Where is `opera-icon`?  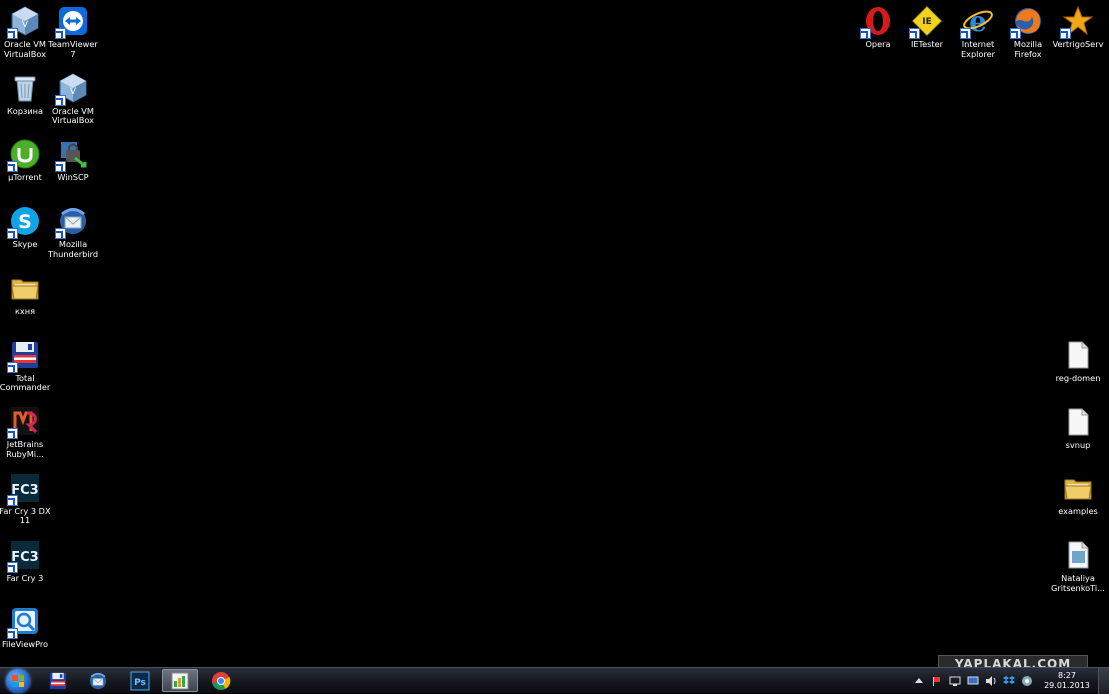
opera-icon is located at coordinates (877, 22).